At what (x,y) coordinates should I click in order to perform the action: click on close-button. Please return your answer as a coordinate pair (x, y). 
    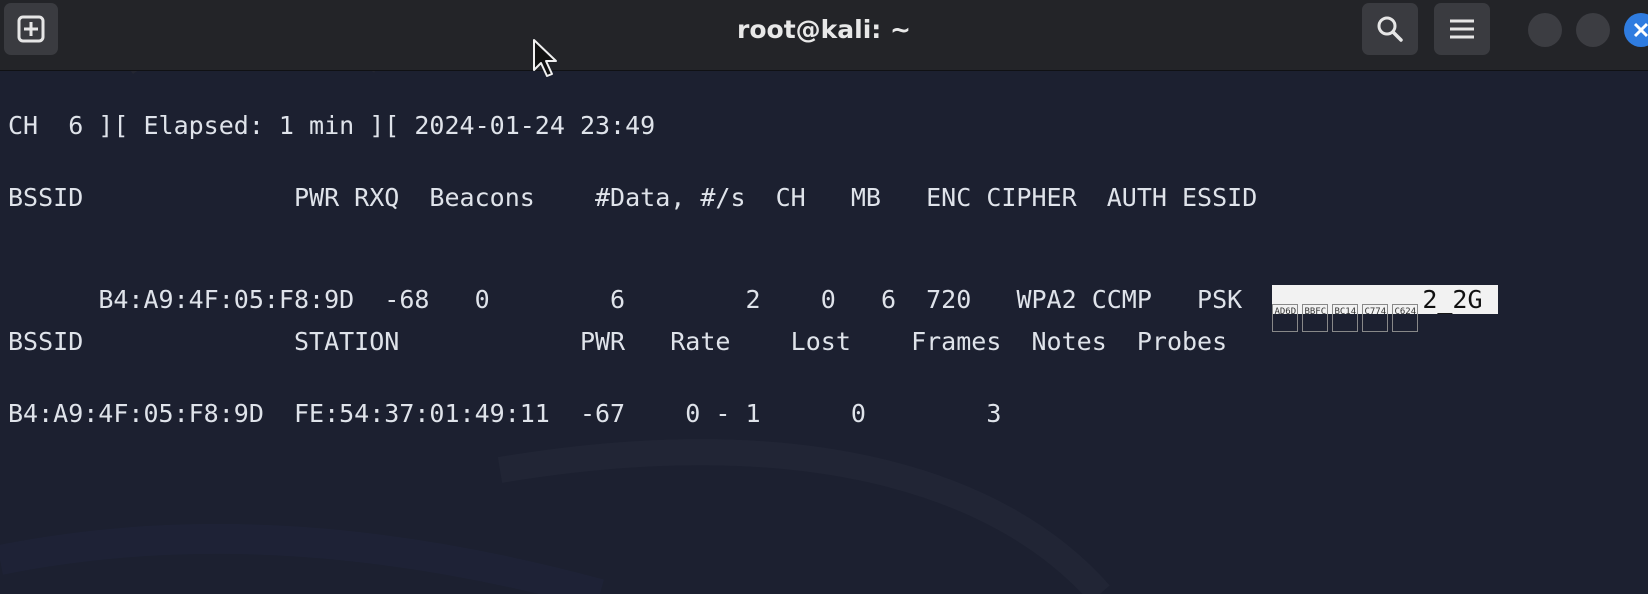
    Looking at the image, I should click on (1636, 30).